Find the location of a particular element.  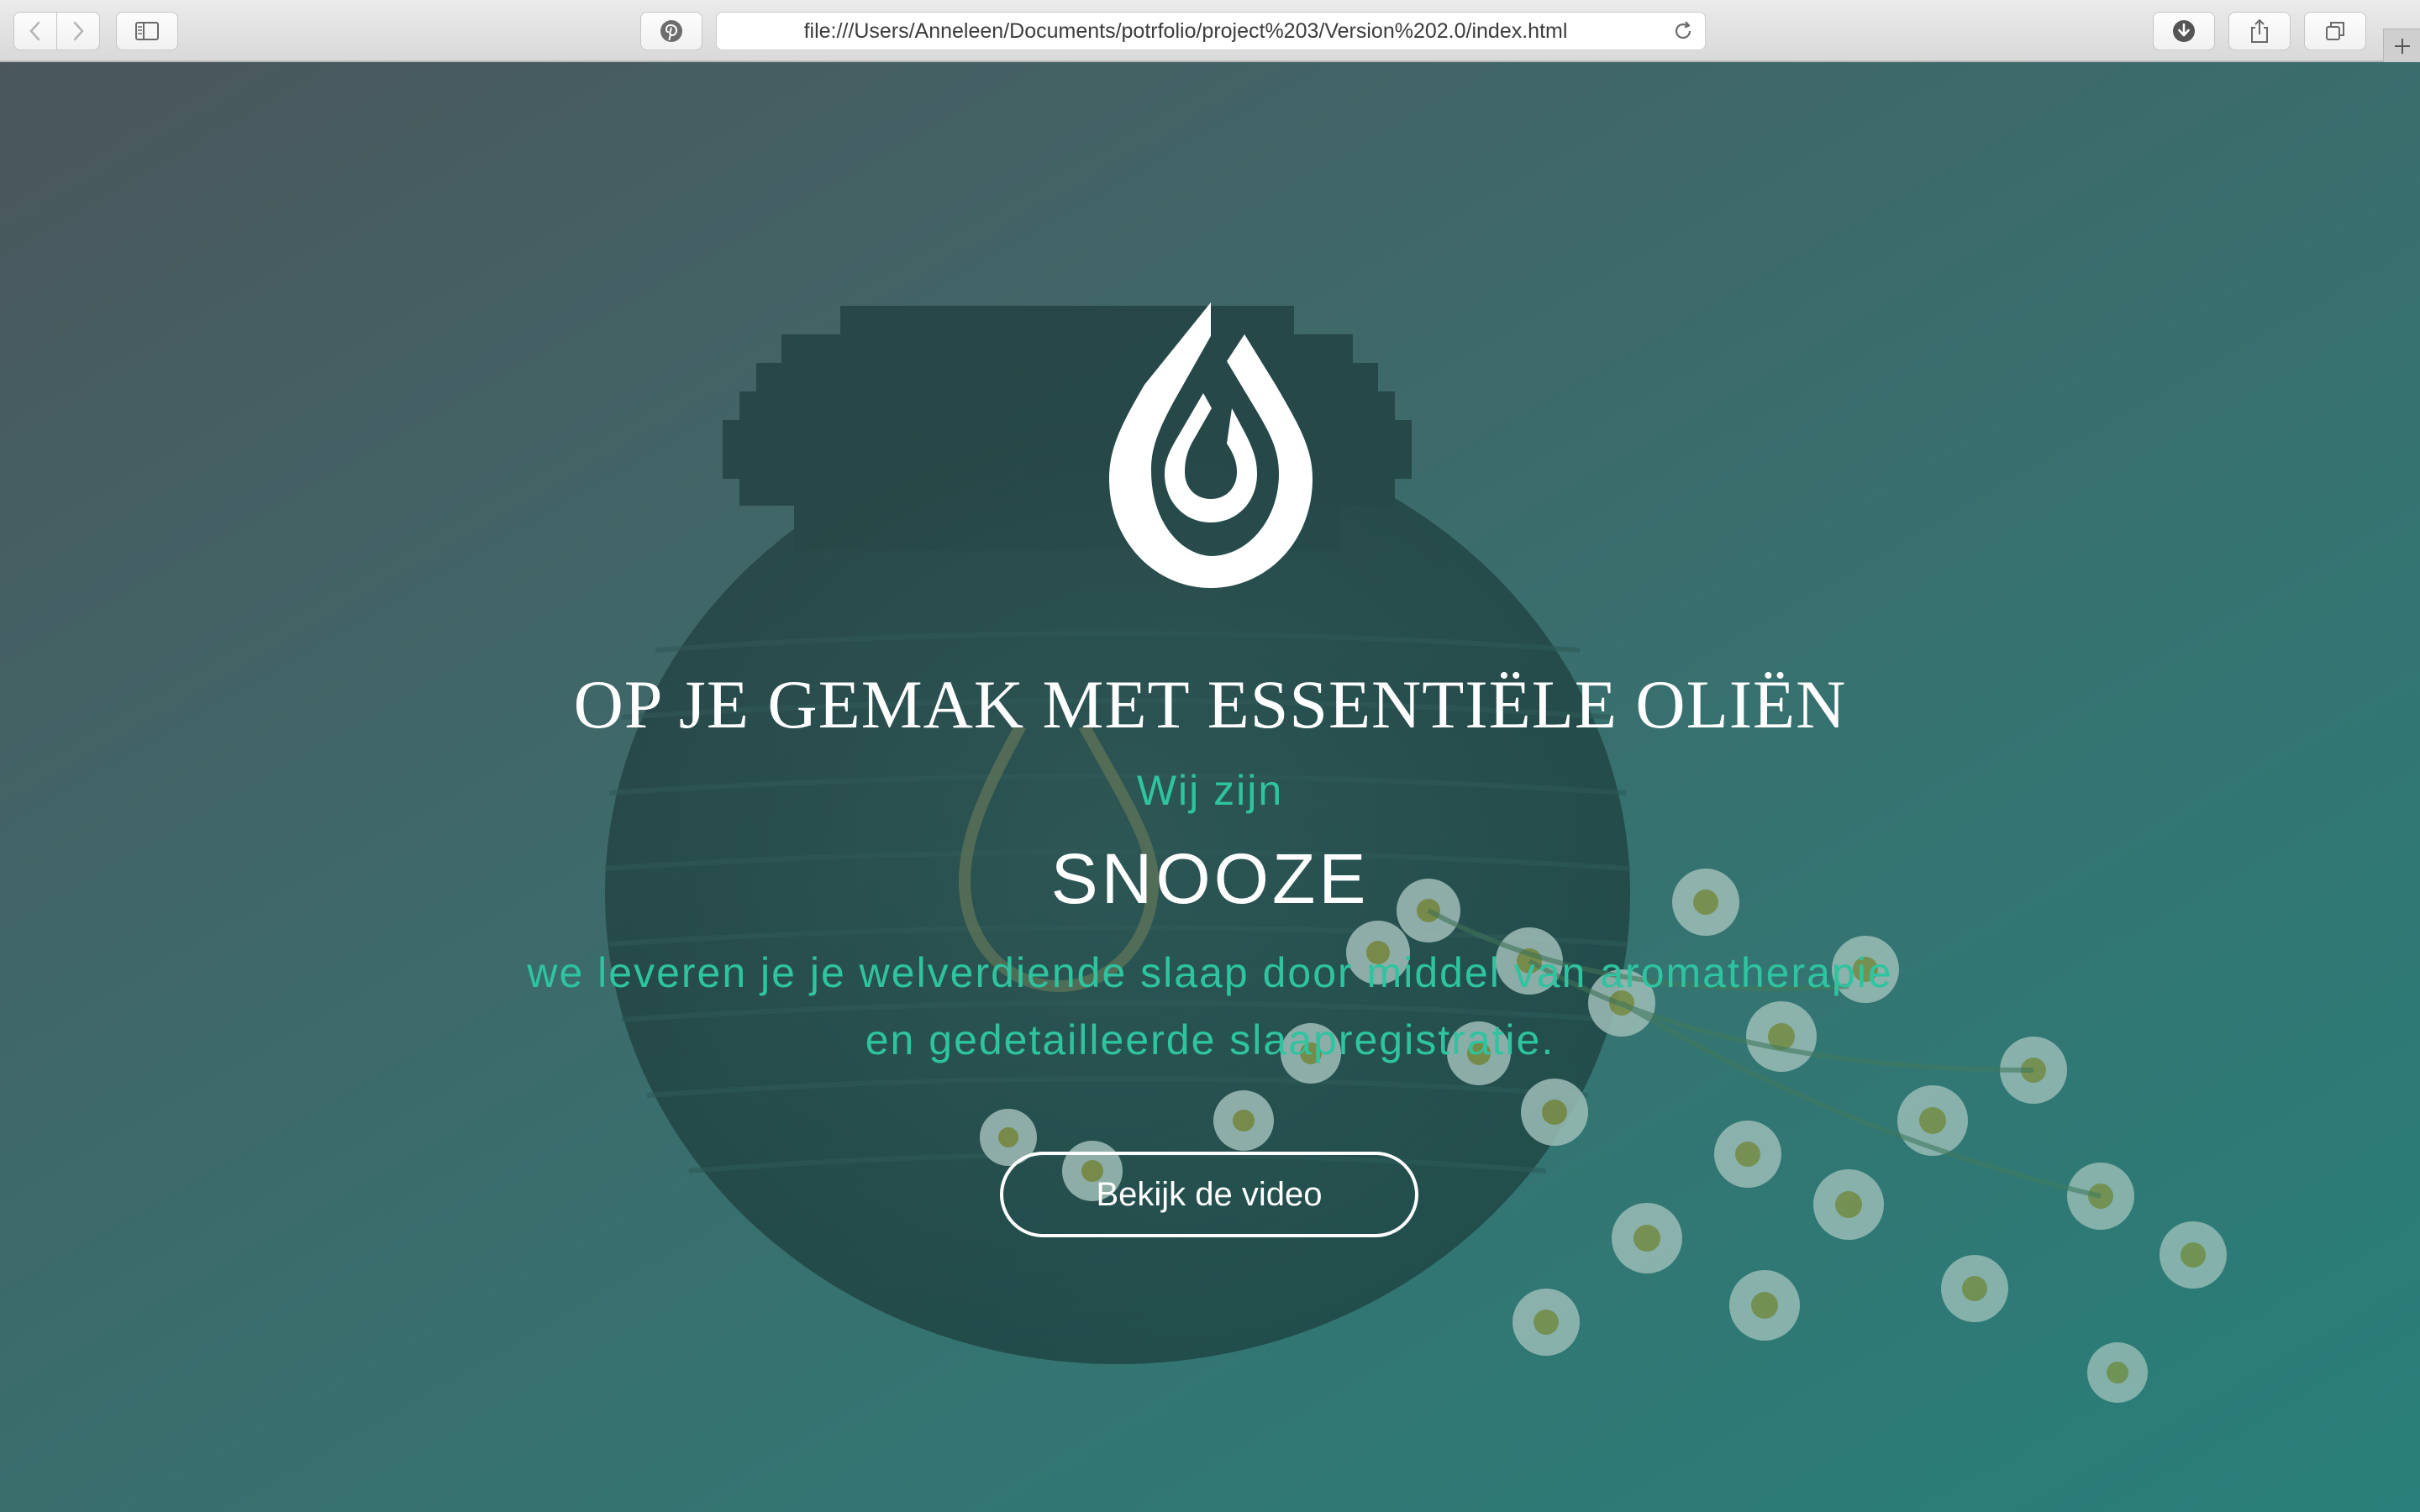

forward-button is located at coordinates (78, 31).